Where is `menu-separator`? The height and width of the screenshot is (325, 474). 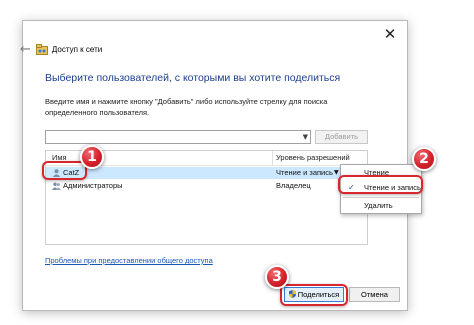 menu-separator is located at coordinates (381, 197).